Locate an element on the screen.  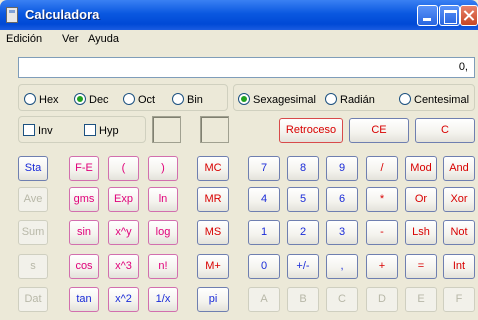
cos-button: cos is located at coordinates (84, 266).